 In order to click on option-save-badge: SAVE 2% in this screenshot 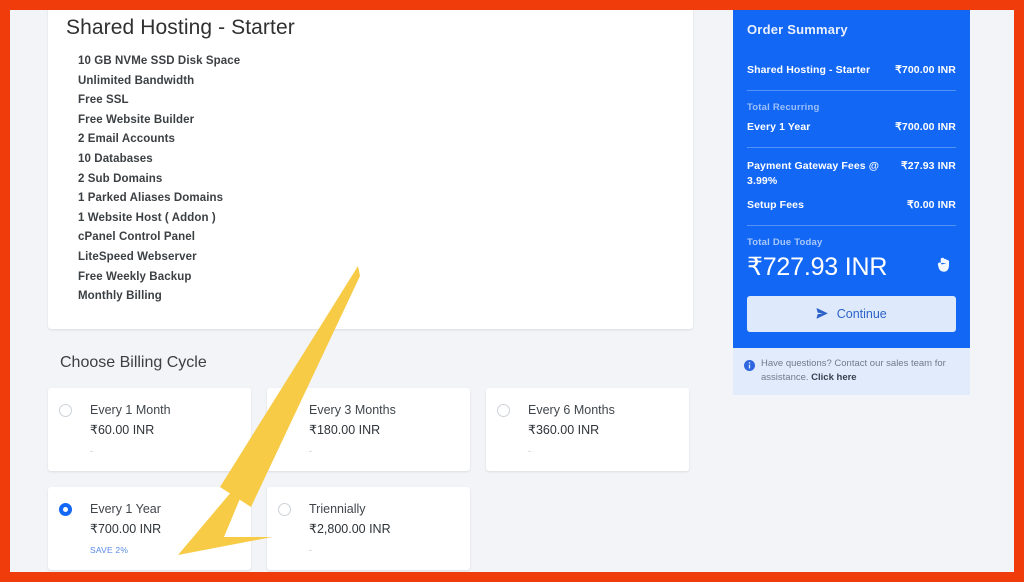, I will do `click(109, 549)`.